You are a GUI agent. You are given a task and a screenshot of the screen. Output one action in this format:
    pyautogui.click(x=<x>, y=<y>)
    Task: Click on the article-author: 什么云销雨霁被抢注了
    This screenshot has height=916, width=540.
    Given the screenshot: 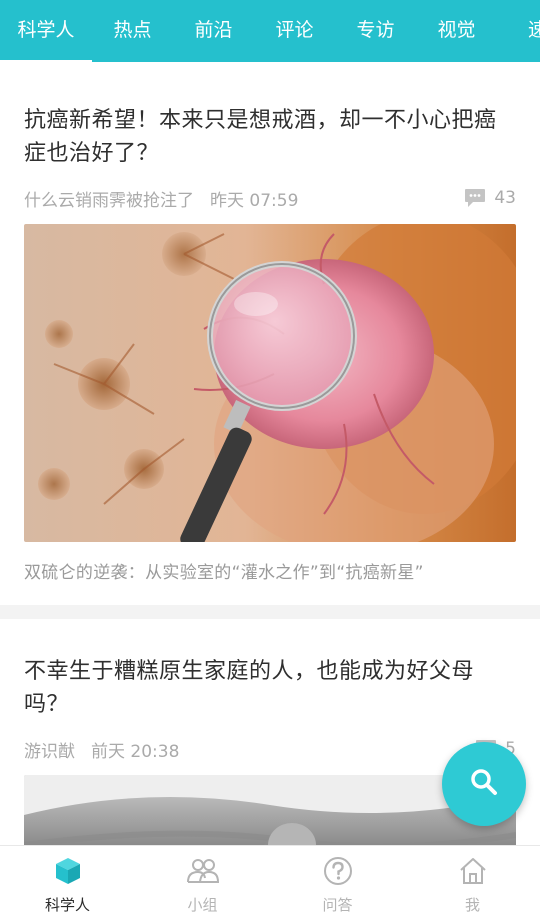 What is the action you would take?
    pyautogui.click(x=109, y=200)
    